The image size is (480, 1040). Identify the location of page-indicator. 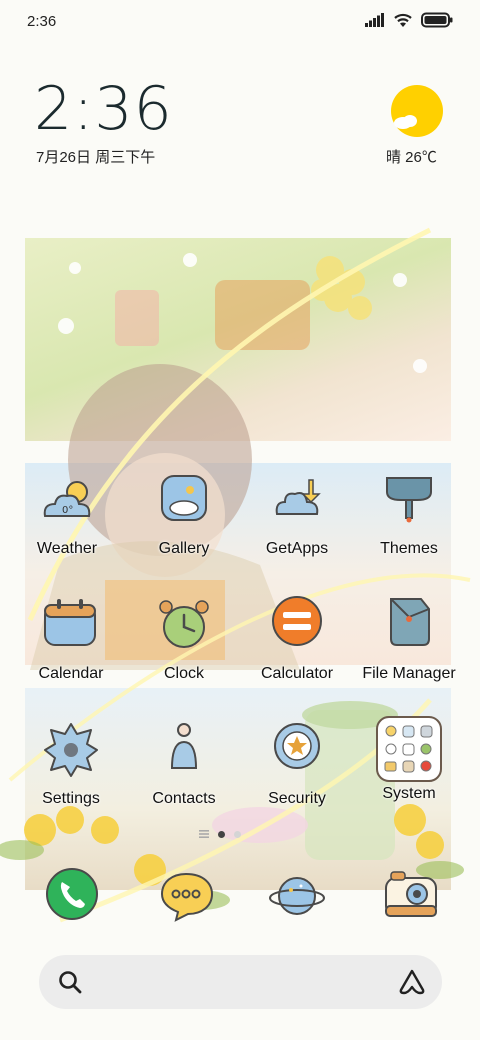
(220, 834).